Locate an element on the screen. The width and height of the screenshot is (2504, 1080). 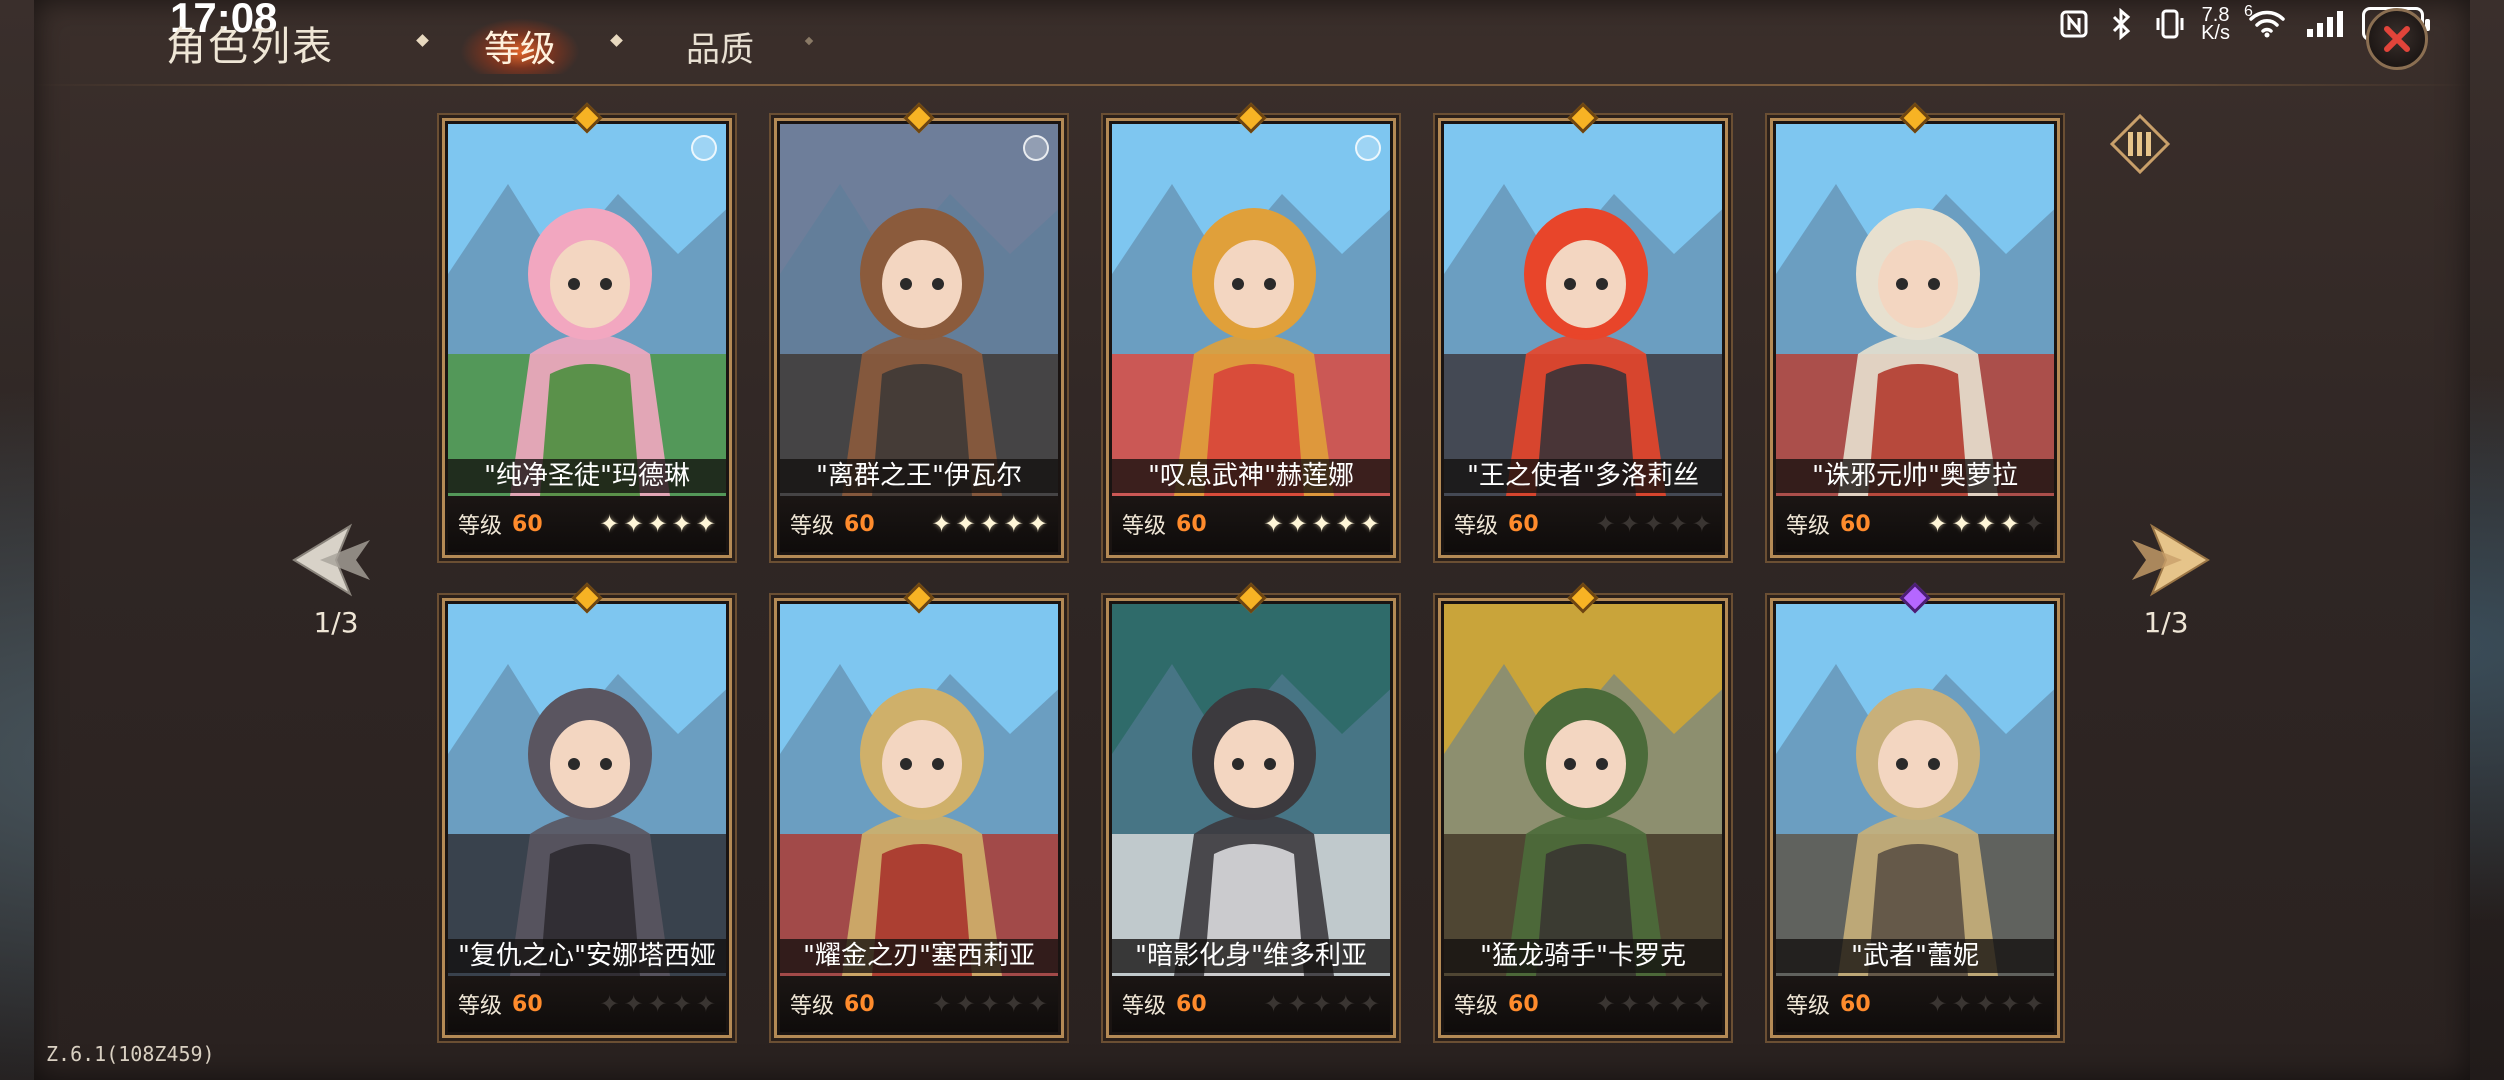
prev-page-button is located at coordinates (332, 560).